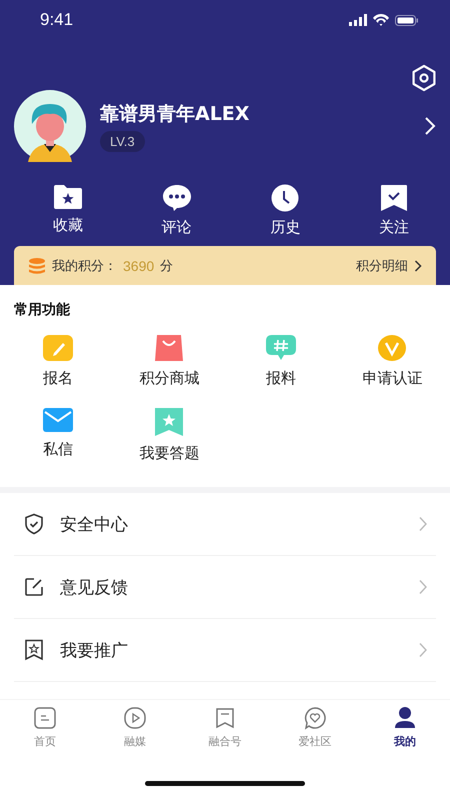 Image resolution: width=450 pixels, height=800 pixels. What do you see at coordinates (167, 266) in the screenshot?
I see `points-unit: 分` at bounding box center [167, 266].